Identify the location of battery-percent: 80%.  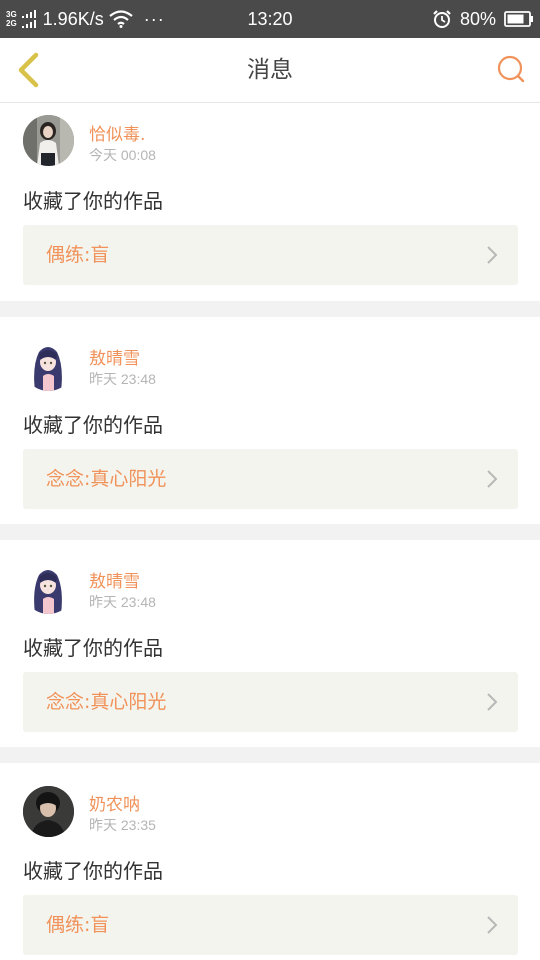
(477, 18).